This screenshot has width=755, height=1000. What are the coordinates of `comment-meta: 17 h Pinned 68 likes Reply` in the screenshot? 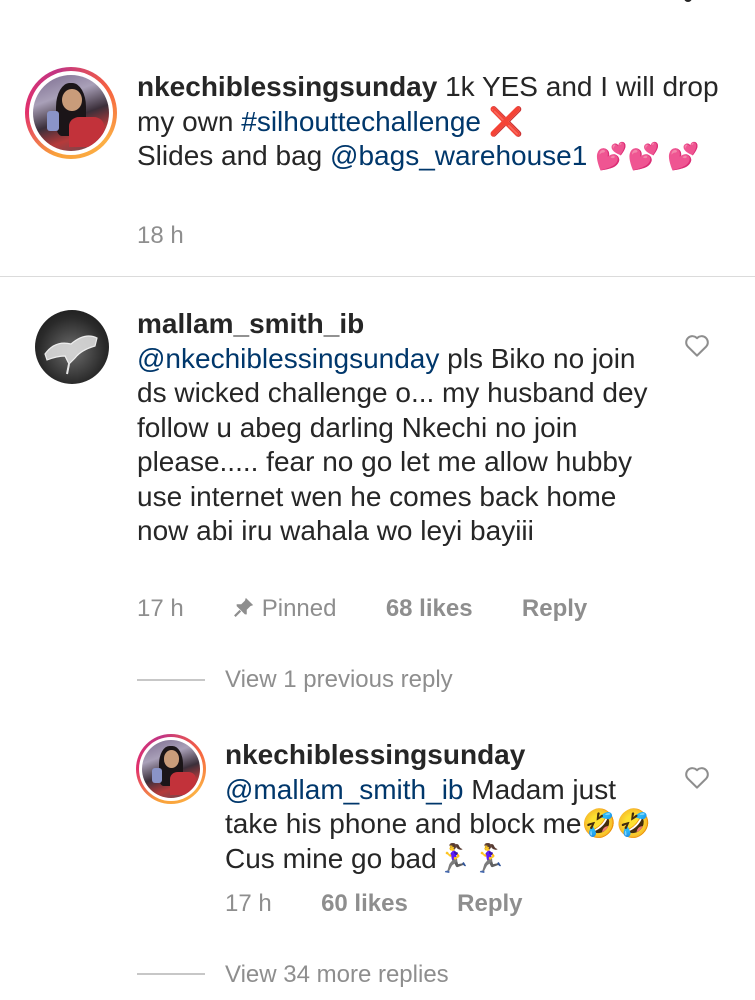 It's located at (362, 609).